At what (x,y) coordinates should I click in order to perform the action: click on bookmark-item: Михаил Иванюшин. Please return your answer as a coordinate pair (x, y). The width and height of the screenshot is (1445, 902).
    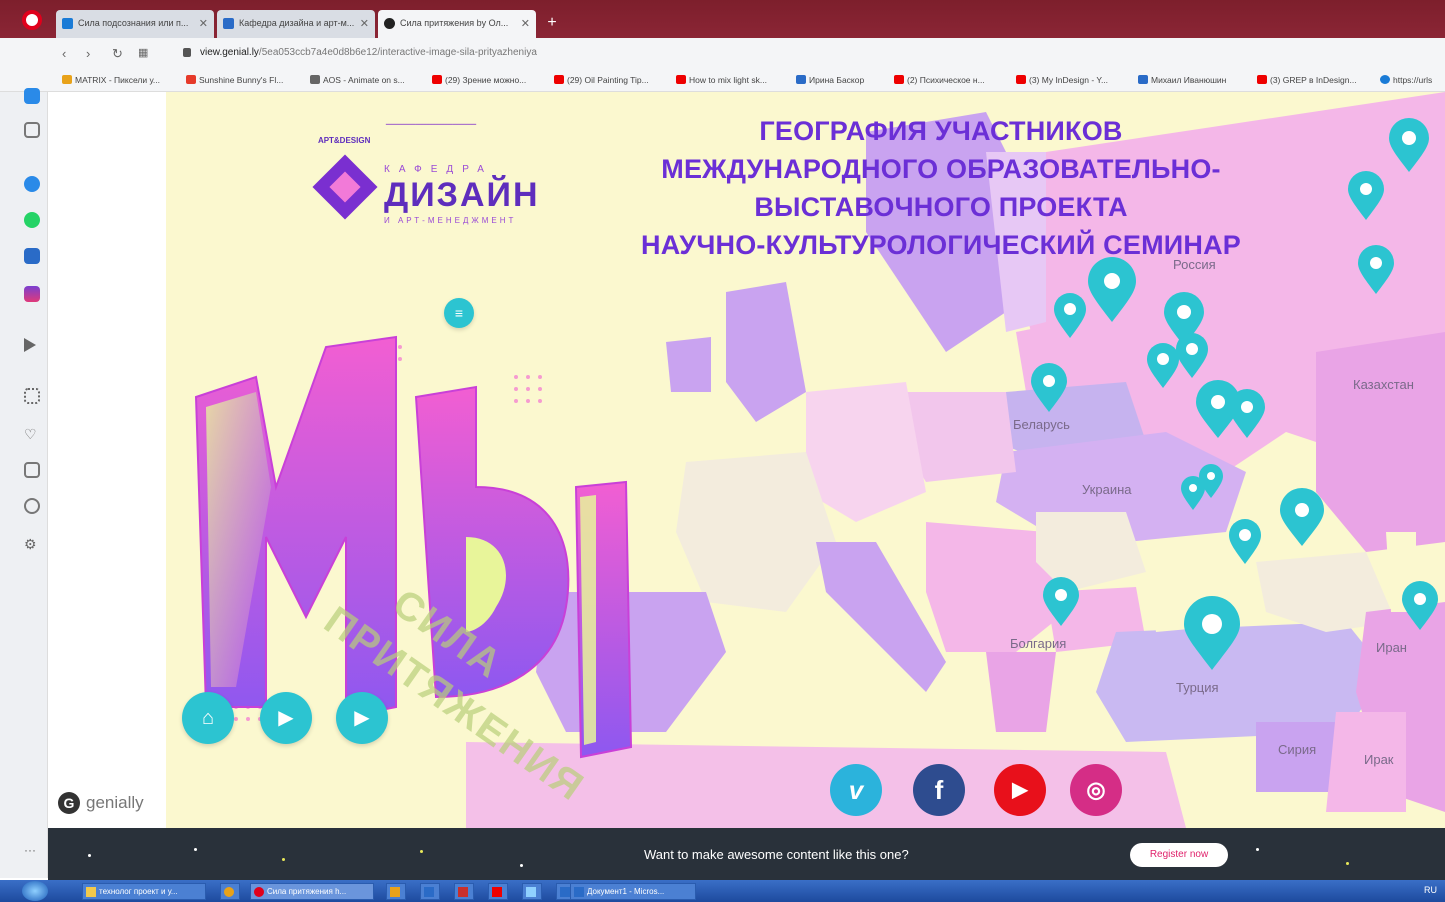
    Looking at the image, I should click on (1182, 80).